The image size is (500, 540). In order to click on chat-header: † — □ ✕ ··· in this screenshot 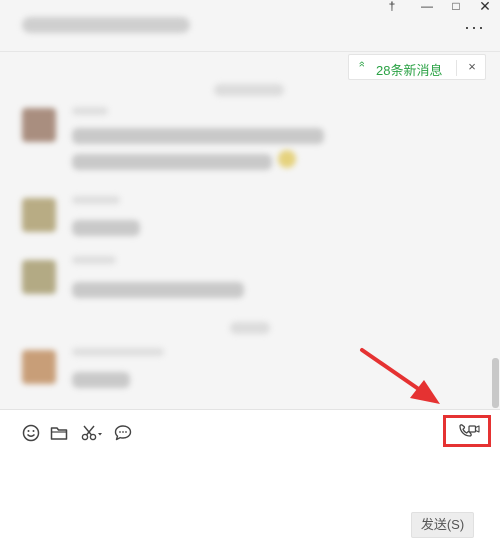, I will do `click(250, 26)`.